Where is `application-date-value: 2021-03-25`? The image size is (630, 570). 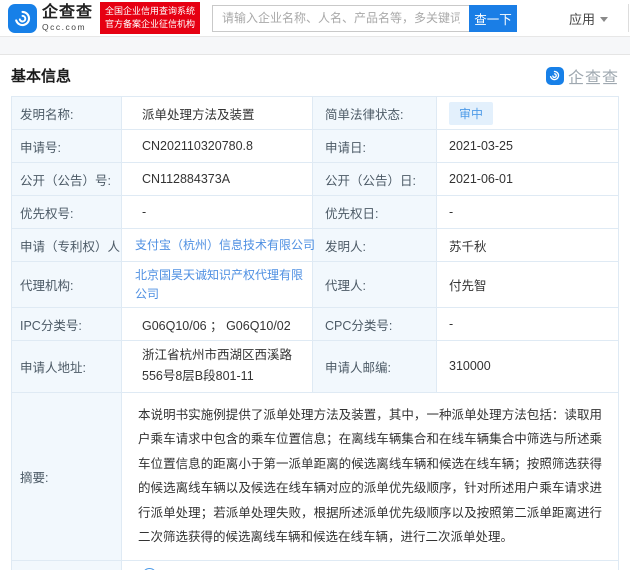
application-date-value: 2021-03-25 is located at coordinates (527, 146).